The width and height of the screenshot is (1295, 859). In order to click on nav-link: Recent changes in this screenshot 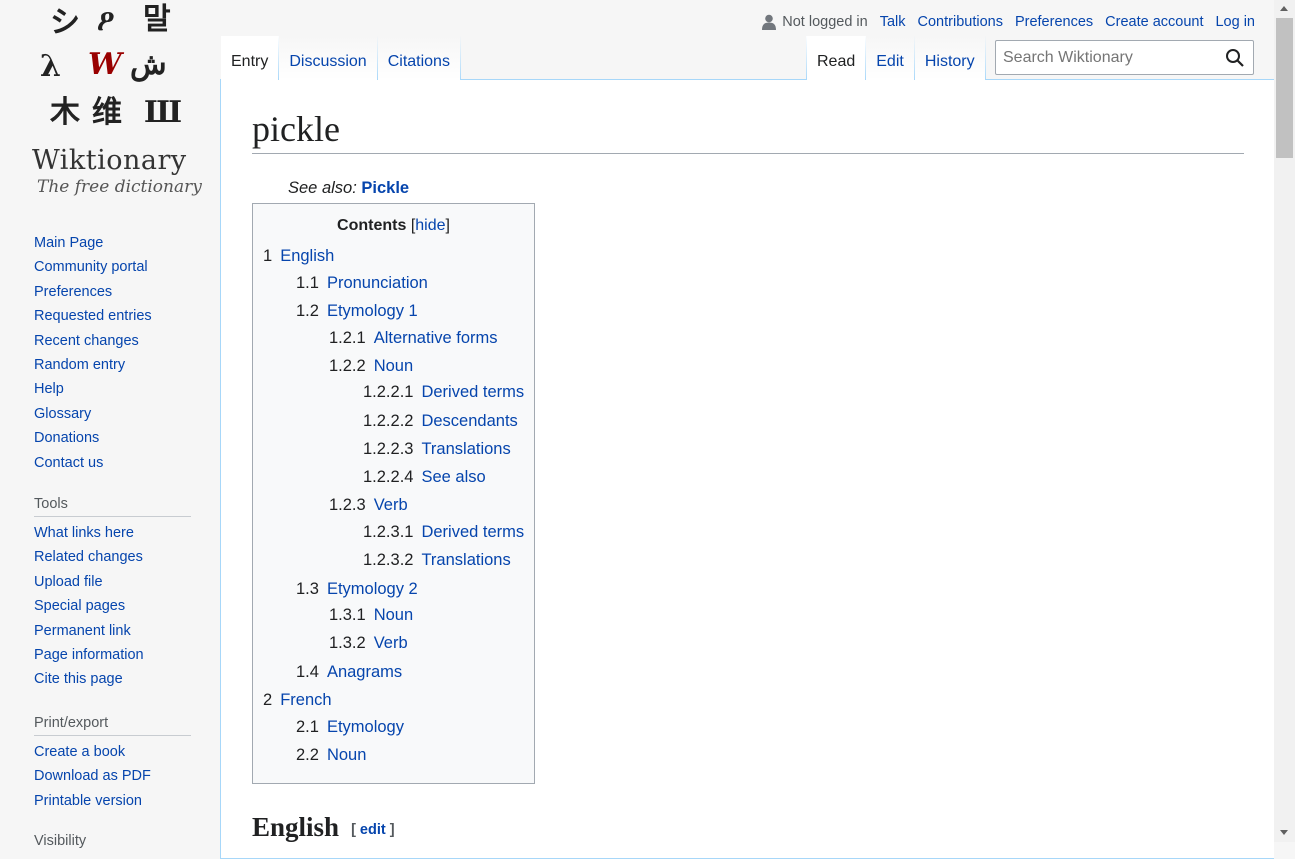, I will do `click(86, 341)`.